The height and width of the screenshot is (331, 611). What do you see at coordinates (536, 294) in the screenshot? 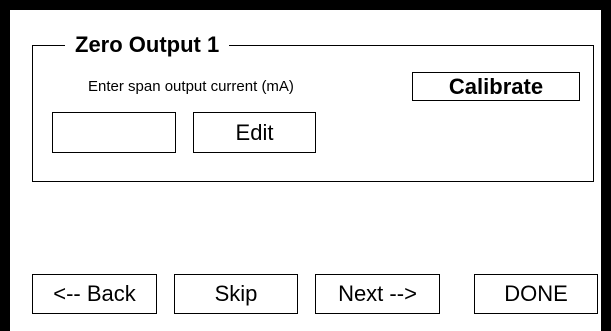
I see `done-button: DONE` at bounding box center [536, 294].